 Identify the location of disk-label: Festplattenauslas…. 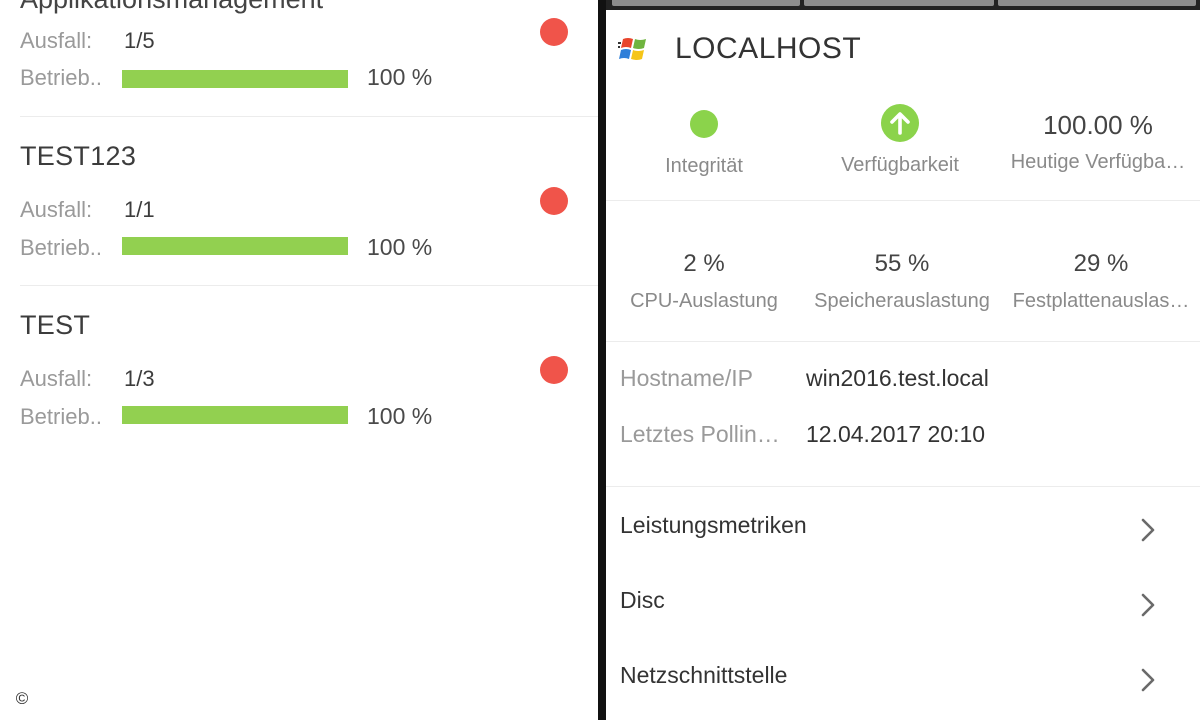
(1101, 301).